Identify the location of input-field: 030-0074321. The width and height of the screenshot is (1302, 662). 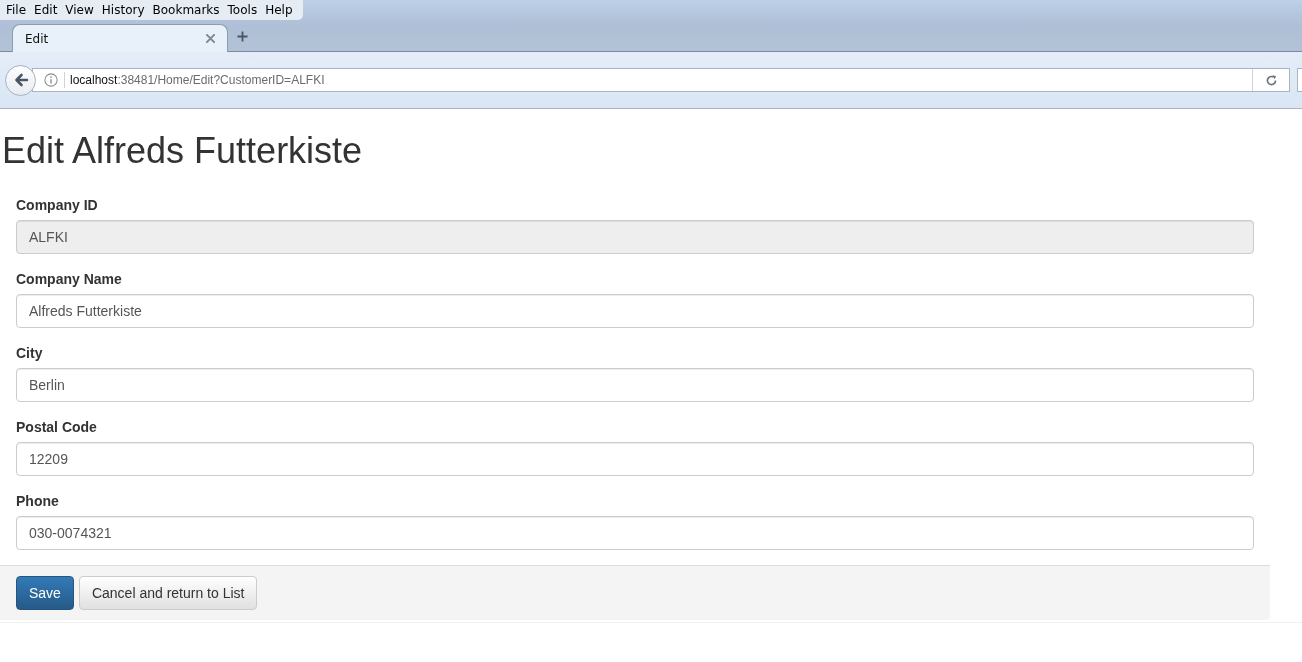
(635, 533).